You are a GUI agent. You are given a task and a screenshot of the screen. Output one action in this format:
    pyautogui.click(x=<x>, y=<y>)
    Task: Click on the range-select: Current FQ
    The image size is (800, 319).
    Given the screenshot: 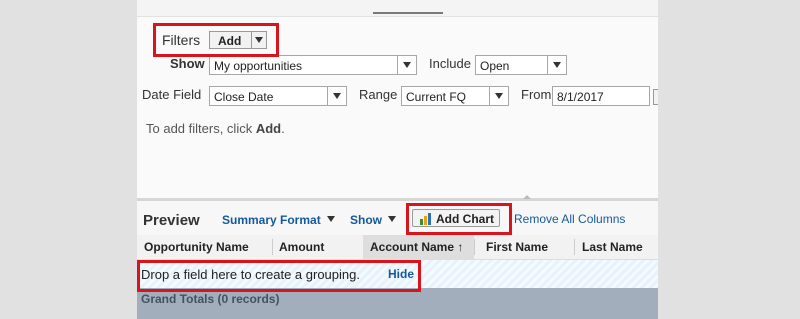 What is the action you would take?
    pyautogui.click(x=455, y=96)
    